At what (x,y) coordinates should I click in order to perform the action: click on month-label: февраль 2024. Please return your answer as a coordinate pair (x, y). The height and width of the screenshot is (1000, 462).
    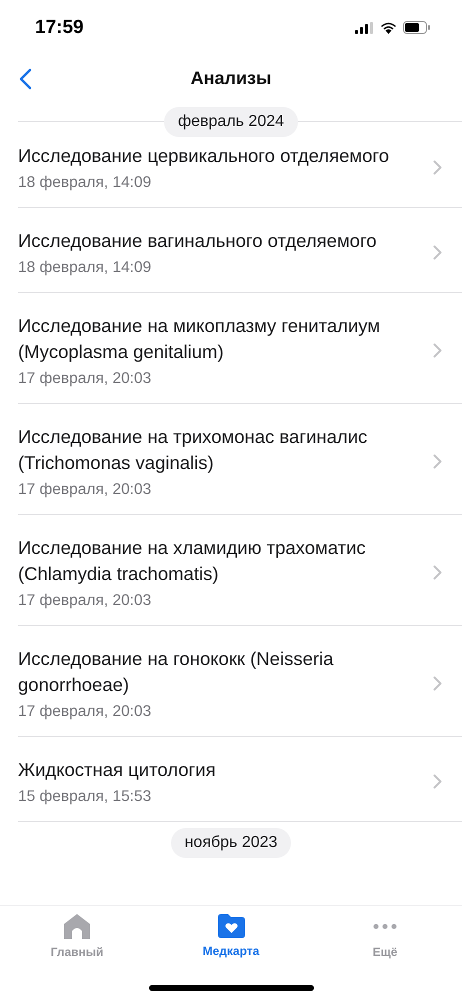
    Looking at the image, I should click on (231, 122).